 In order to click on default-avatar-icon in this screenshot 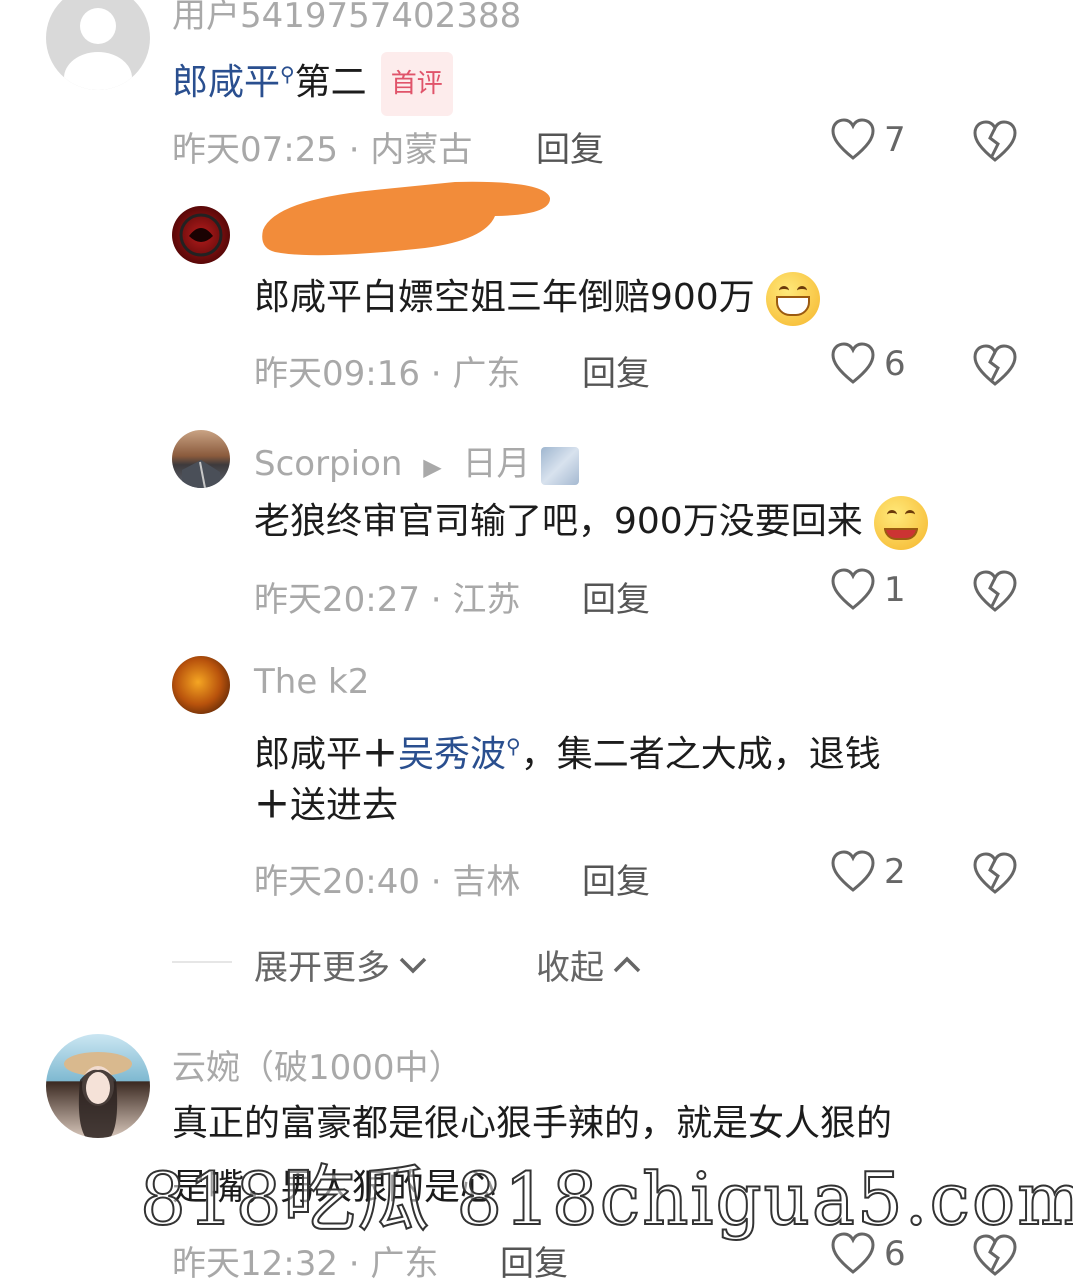, I will do `click(98, 49)`.